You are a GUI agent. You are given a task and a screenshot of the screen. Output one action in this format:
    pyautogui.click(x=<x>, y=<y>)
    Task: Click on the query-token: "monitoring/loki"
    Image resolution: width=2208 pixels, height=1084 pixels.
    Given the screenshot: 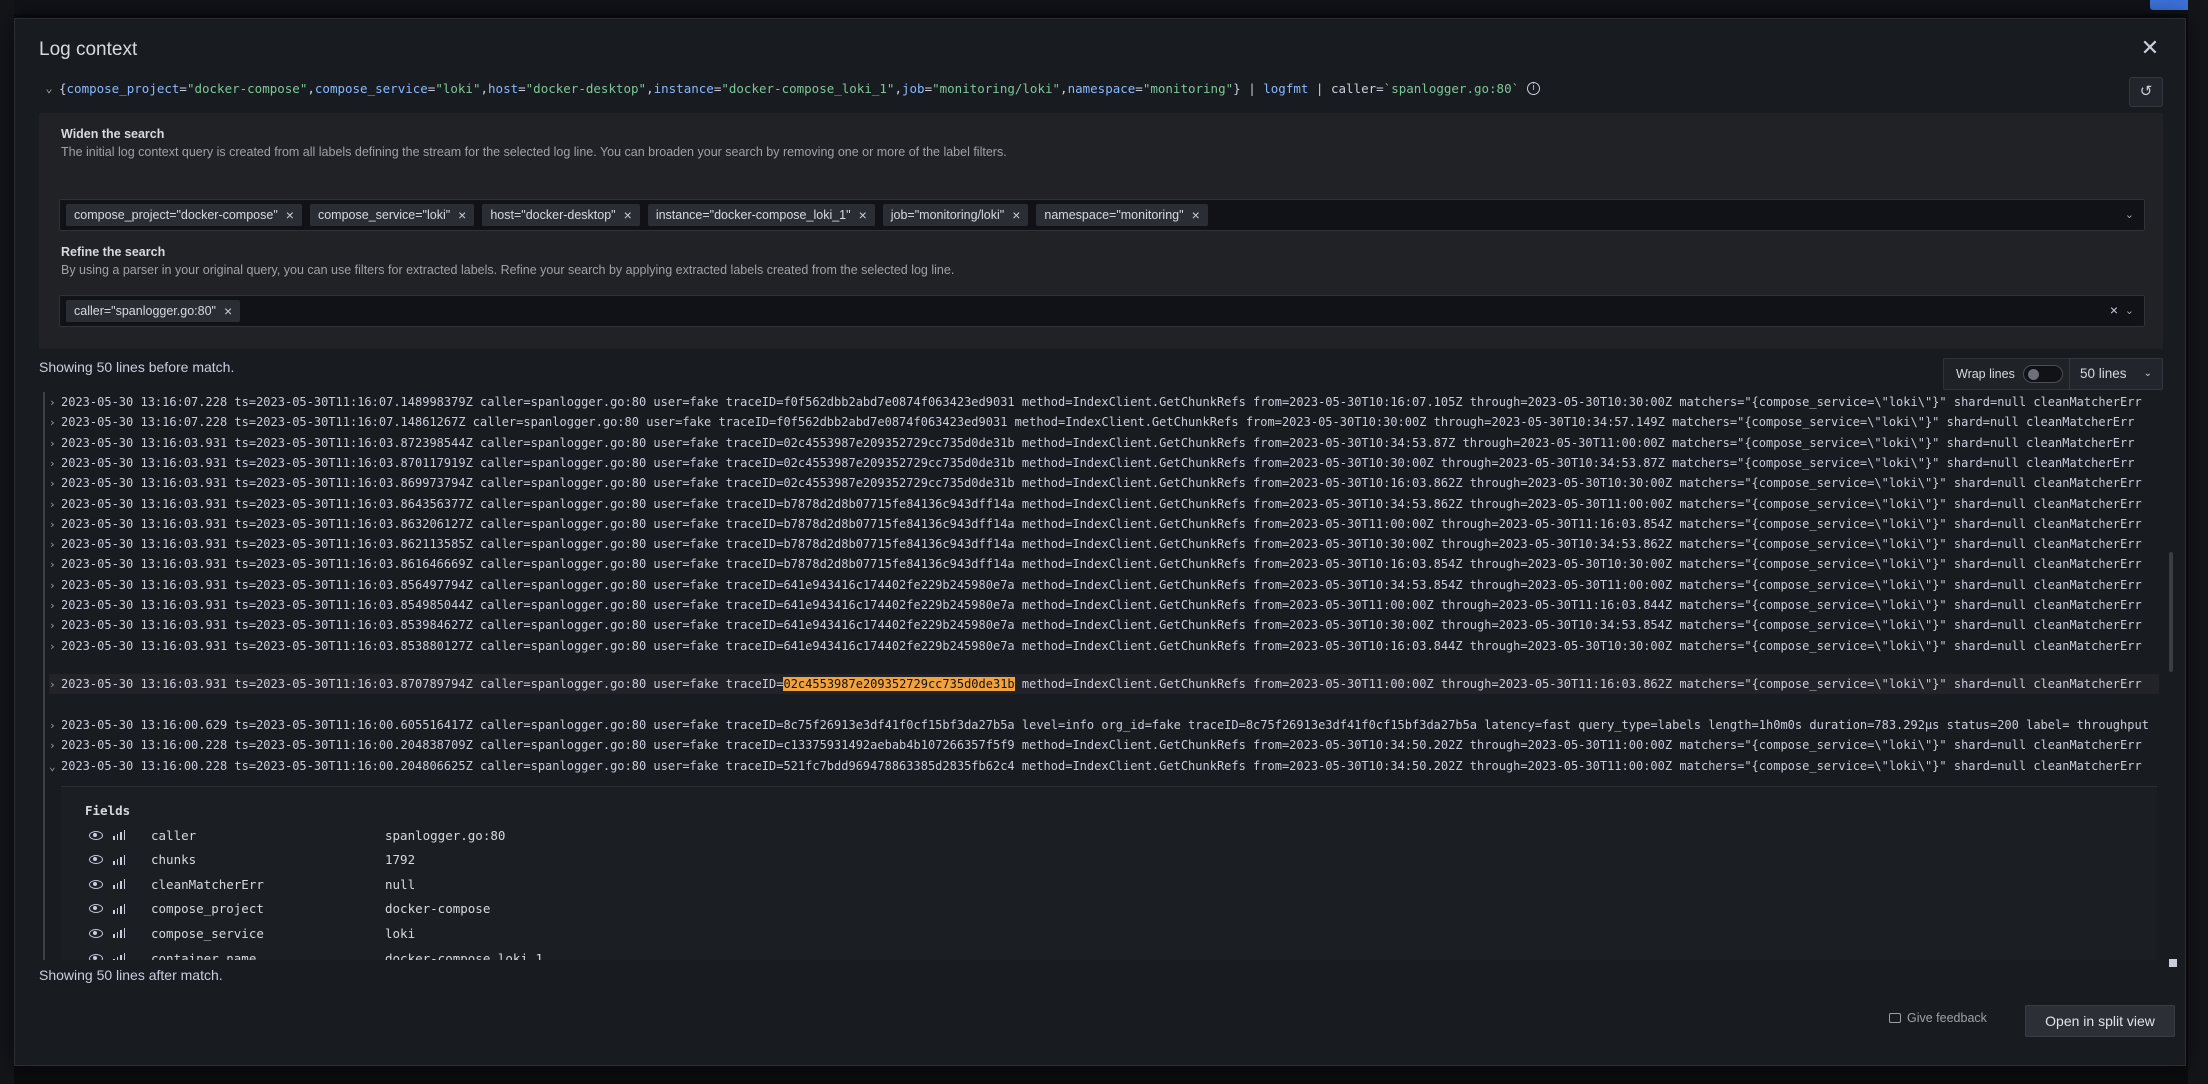 What is the action you would take?
    pyautogui.click(x=996, y=88)
    